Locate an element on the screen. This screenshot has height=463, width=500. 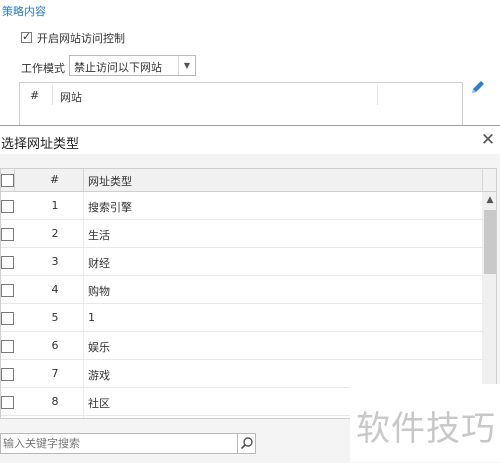
enable-access-control-label: 开启网站访问控制 is located at coordinates (81, 38).